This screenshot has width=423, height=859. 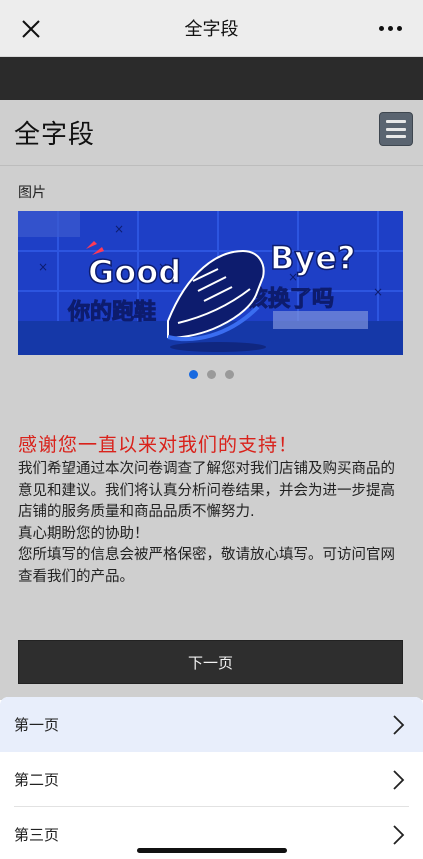 I want to click on image-label: 图片, so click(x=32, y=193).